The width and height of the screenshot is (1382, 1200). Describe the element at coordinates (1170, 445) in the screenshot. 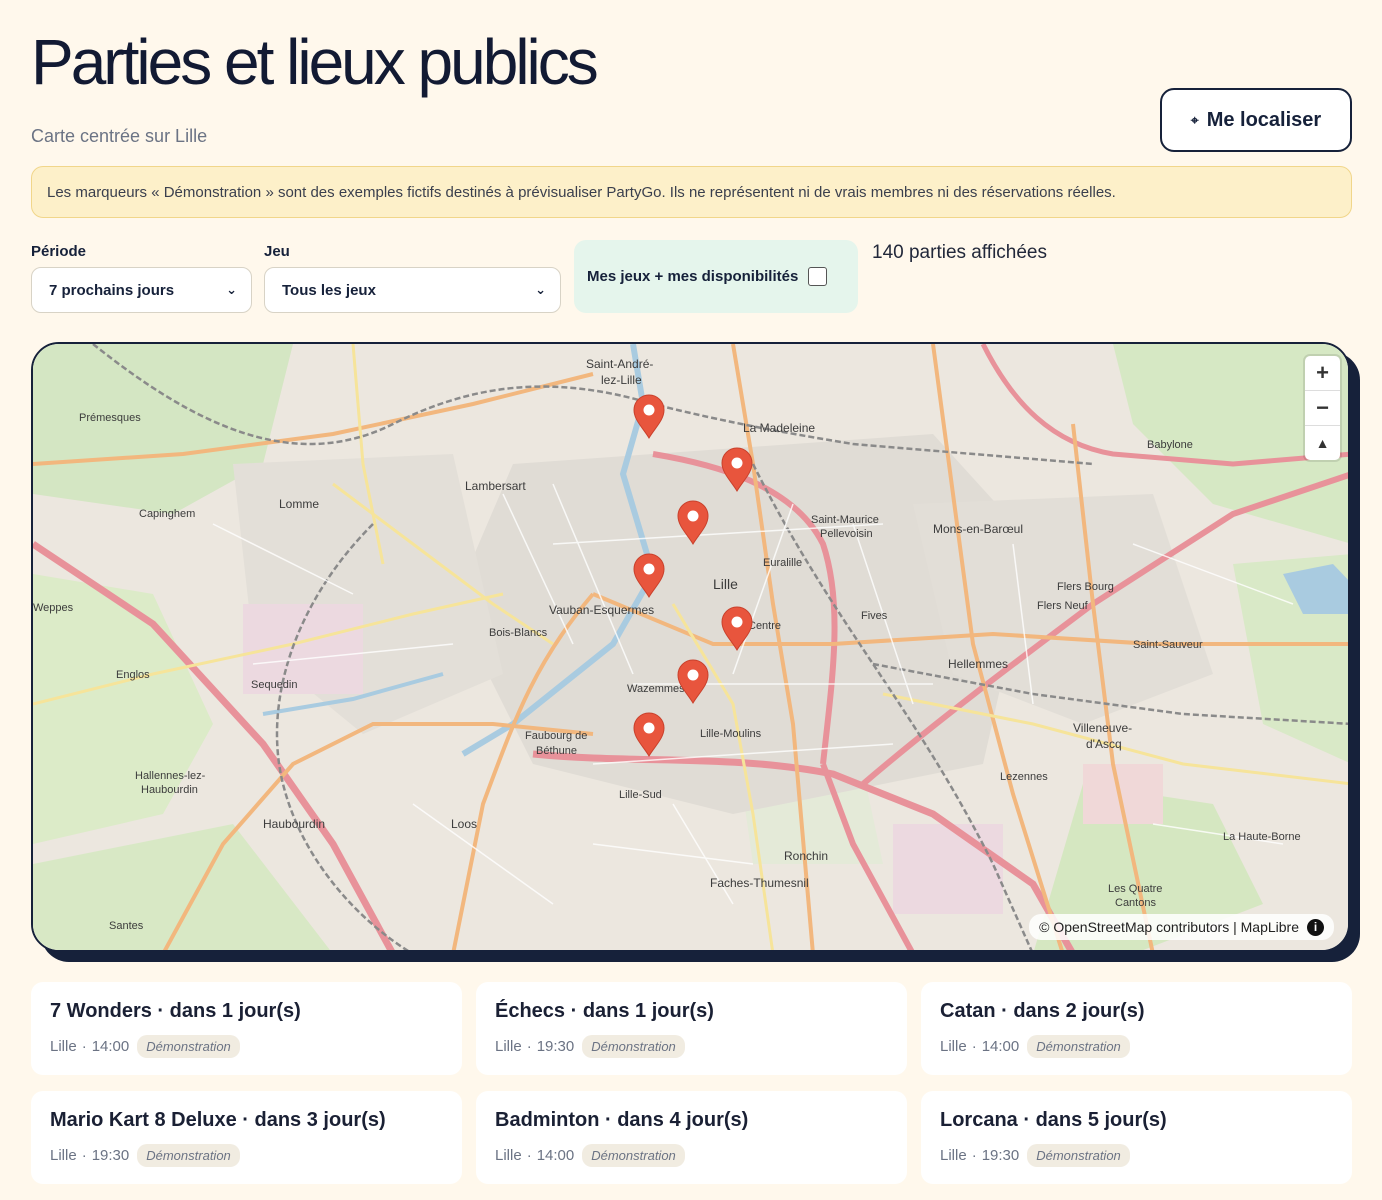

I see `map-label: Babylone` at that location.